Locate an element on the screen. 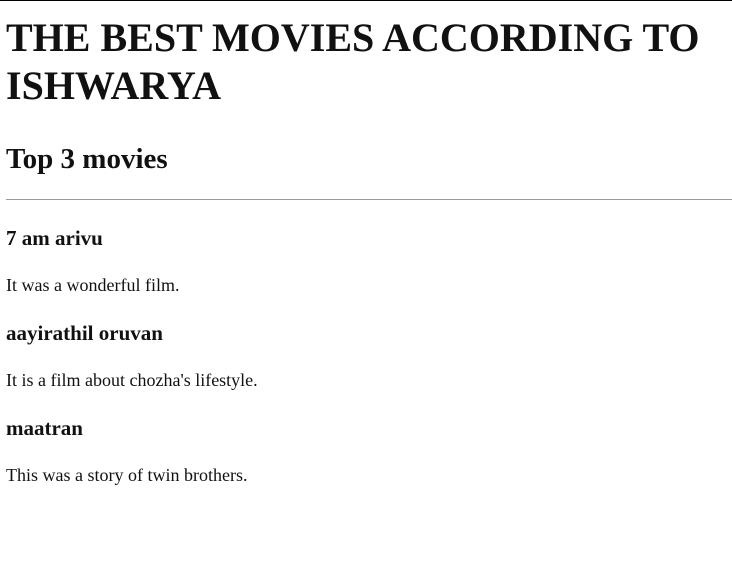  section-divider is located at coordinates (369, 199).